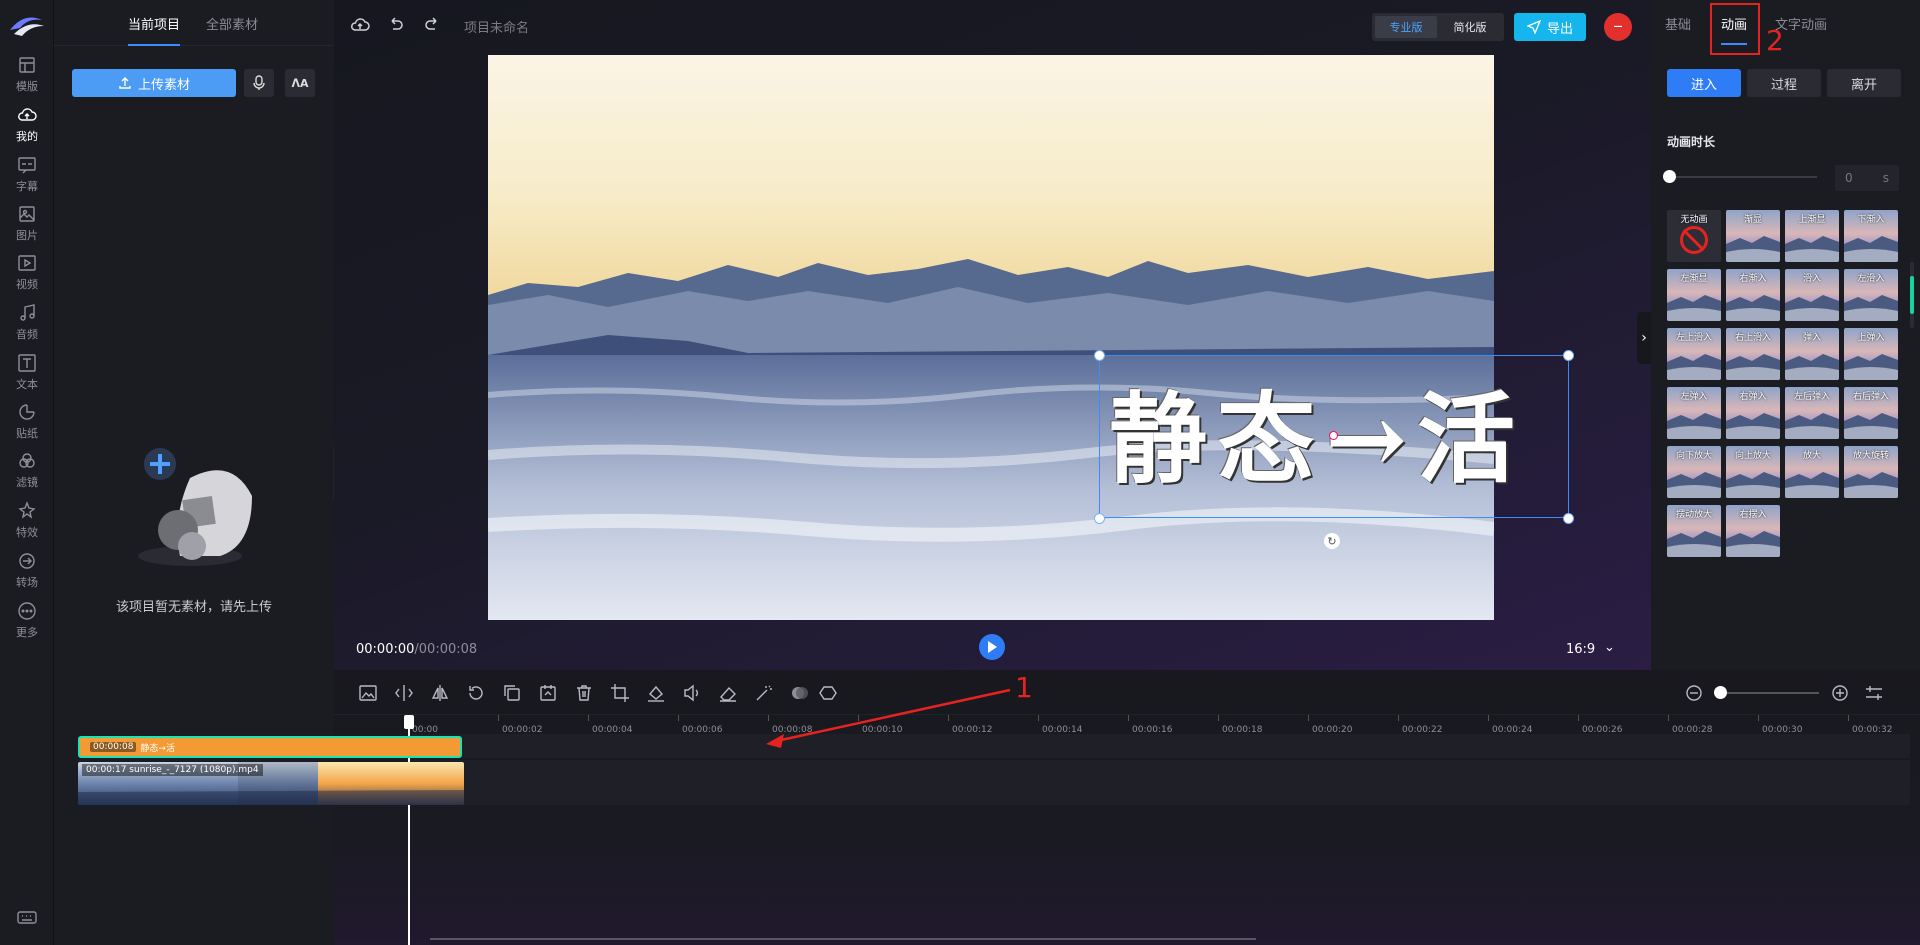  I want to click on rail-item-0: 模版, so click(27, 74).